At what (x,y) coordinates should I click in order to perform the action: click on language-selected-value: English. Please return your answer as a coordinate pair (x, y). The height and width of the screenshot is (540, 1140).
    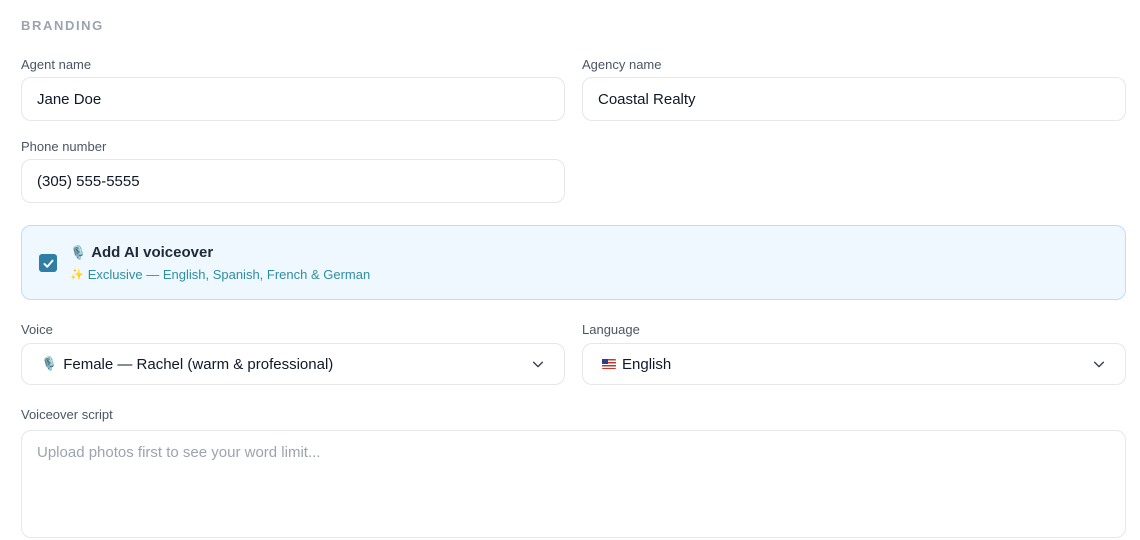
    Looking at the image, I should click on (647, 364).